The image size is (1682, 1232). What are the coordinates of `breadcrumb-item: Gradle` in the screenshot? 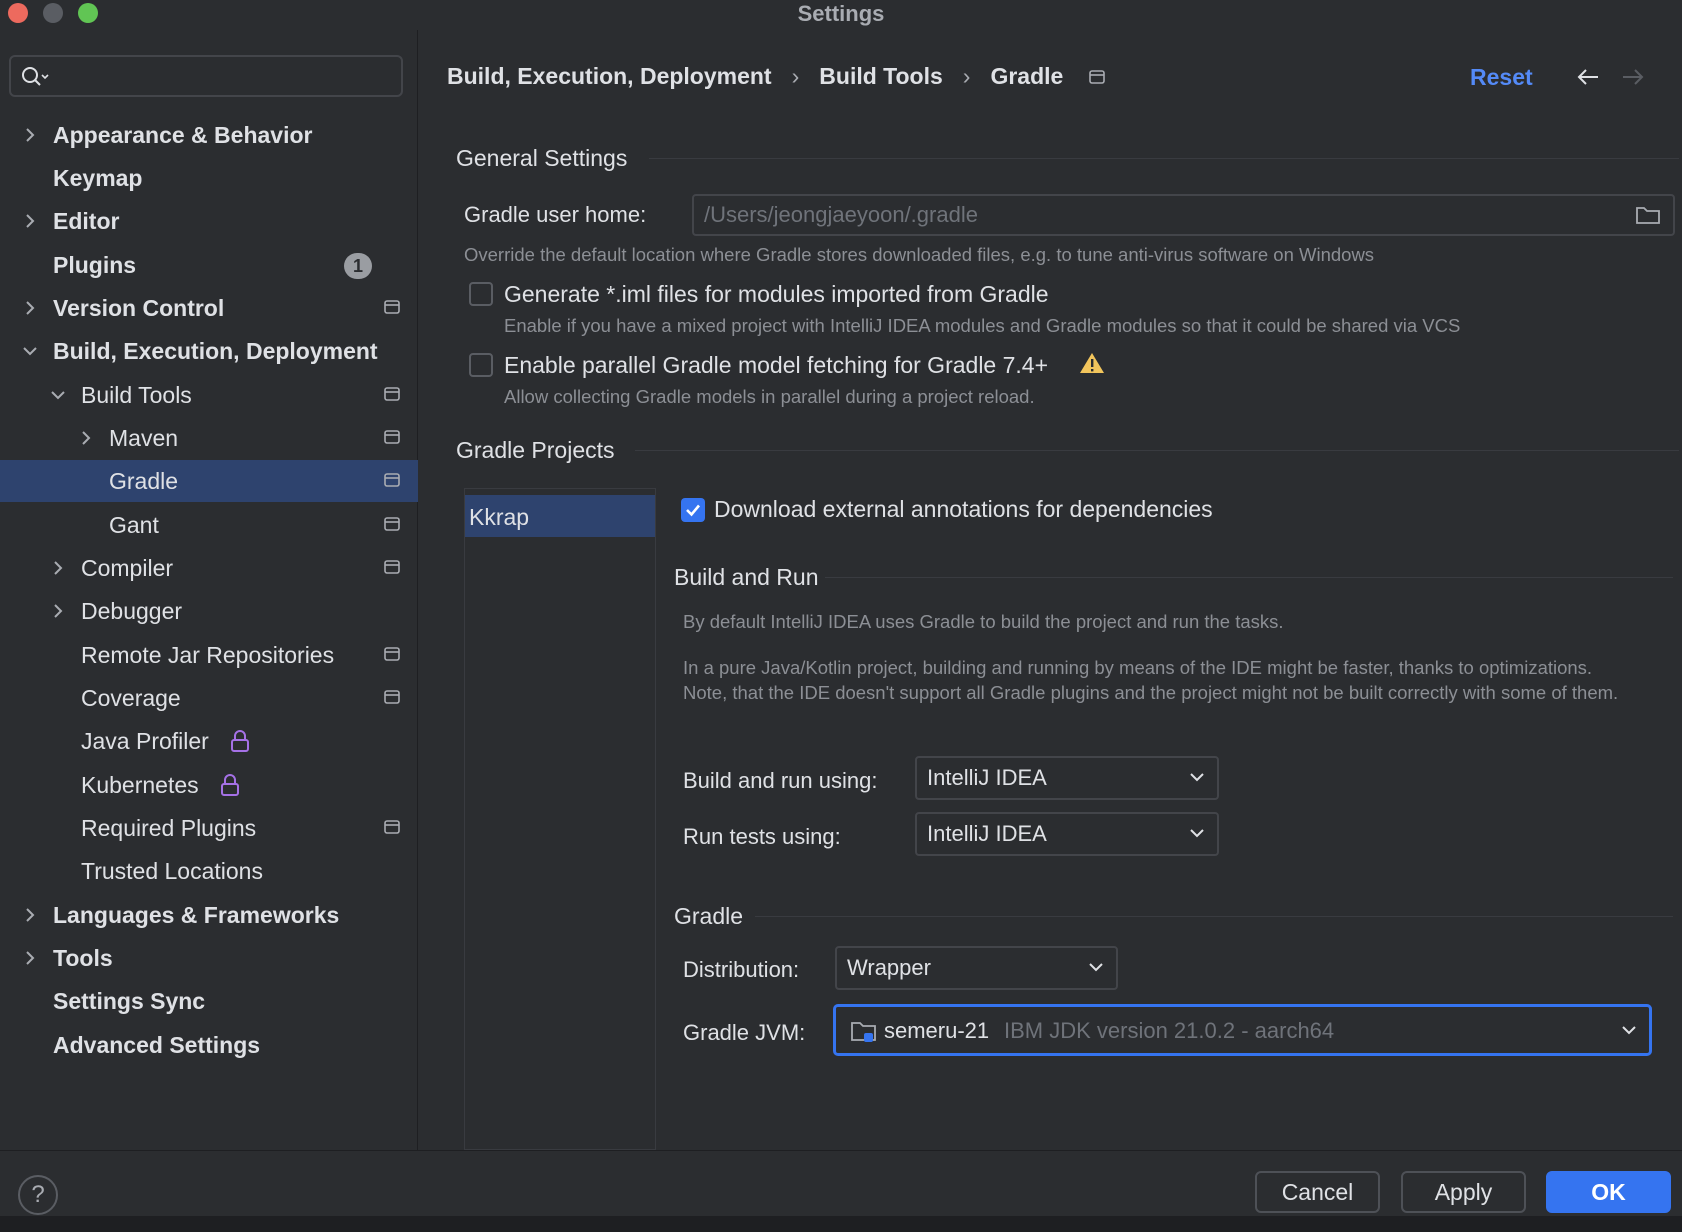 It's located at (1027, 76).